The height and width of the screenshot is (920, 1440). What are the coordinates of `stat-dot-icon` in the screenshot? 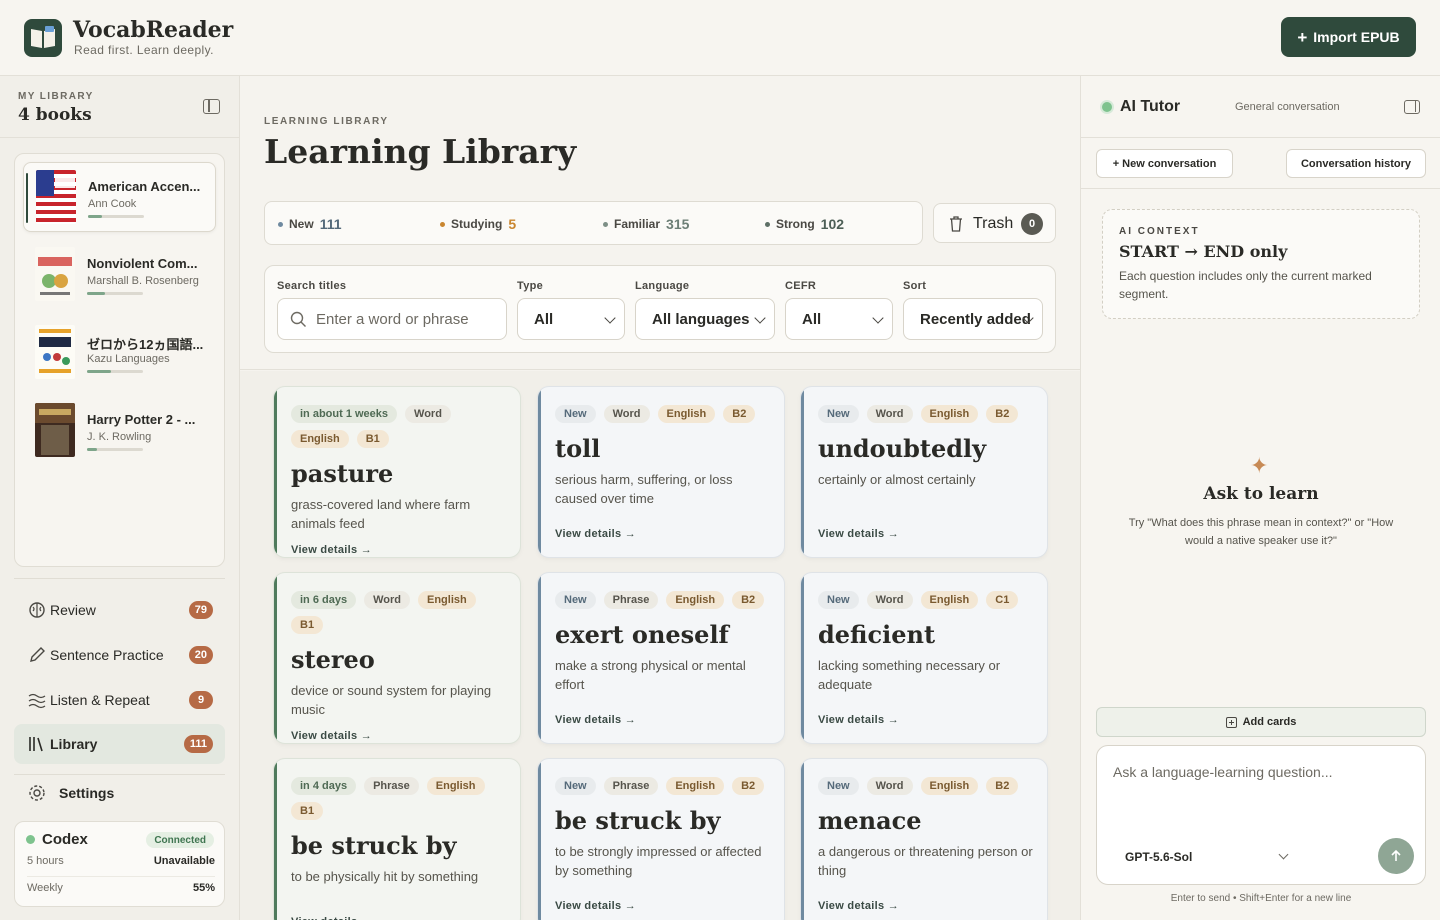 It's located at (280, 224).